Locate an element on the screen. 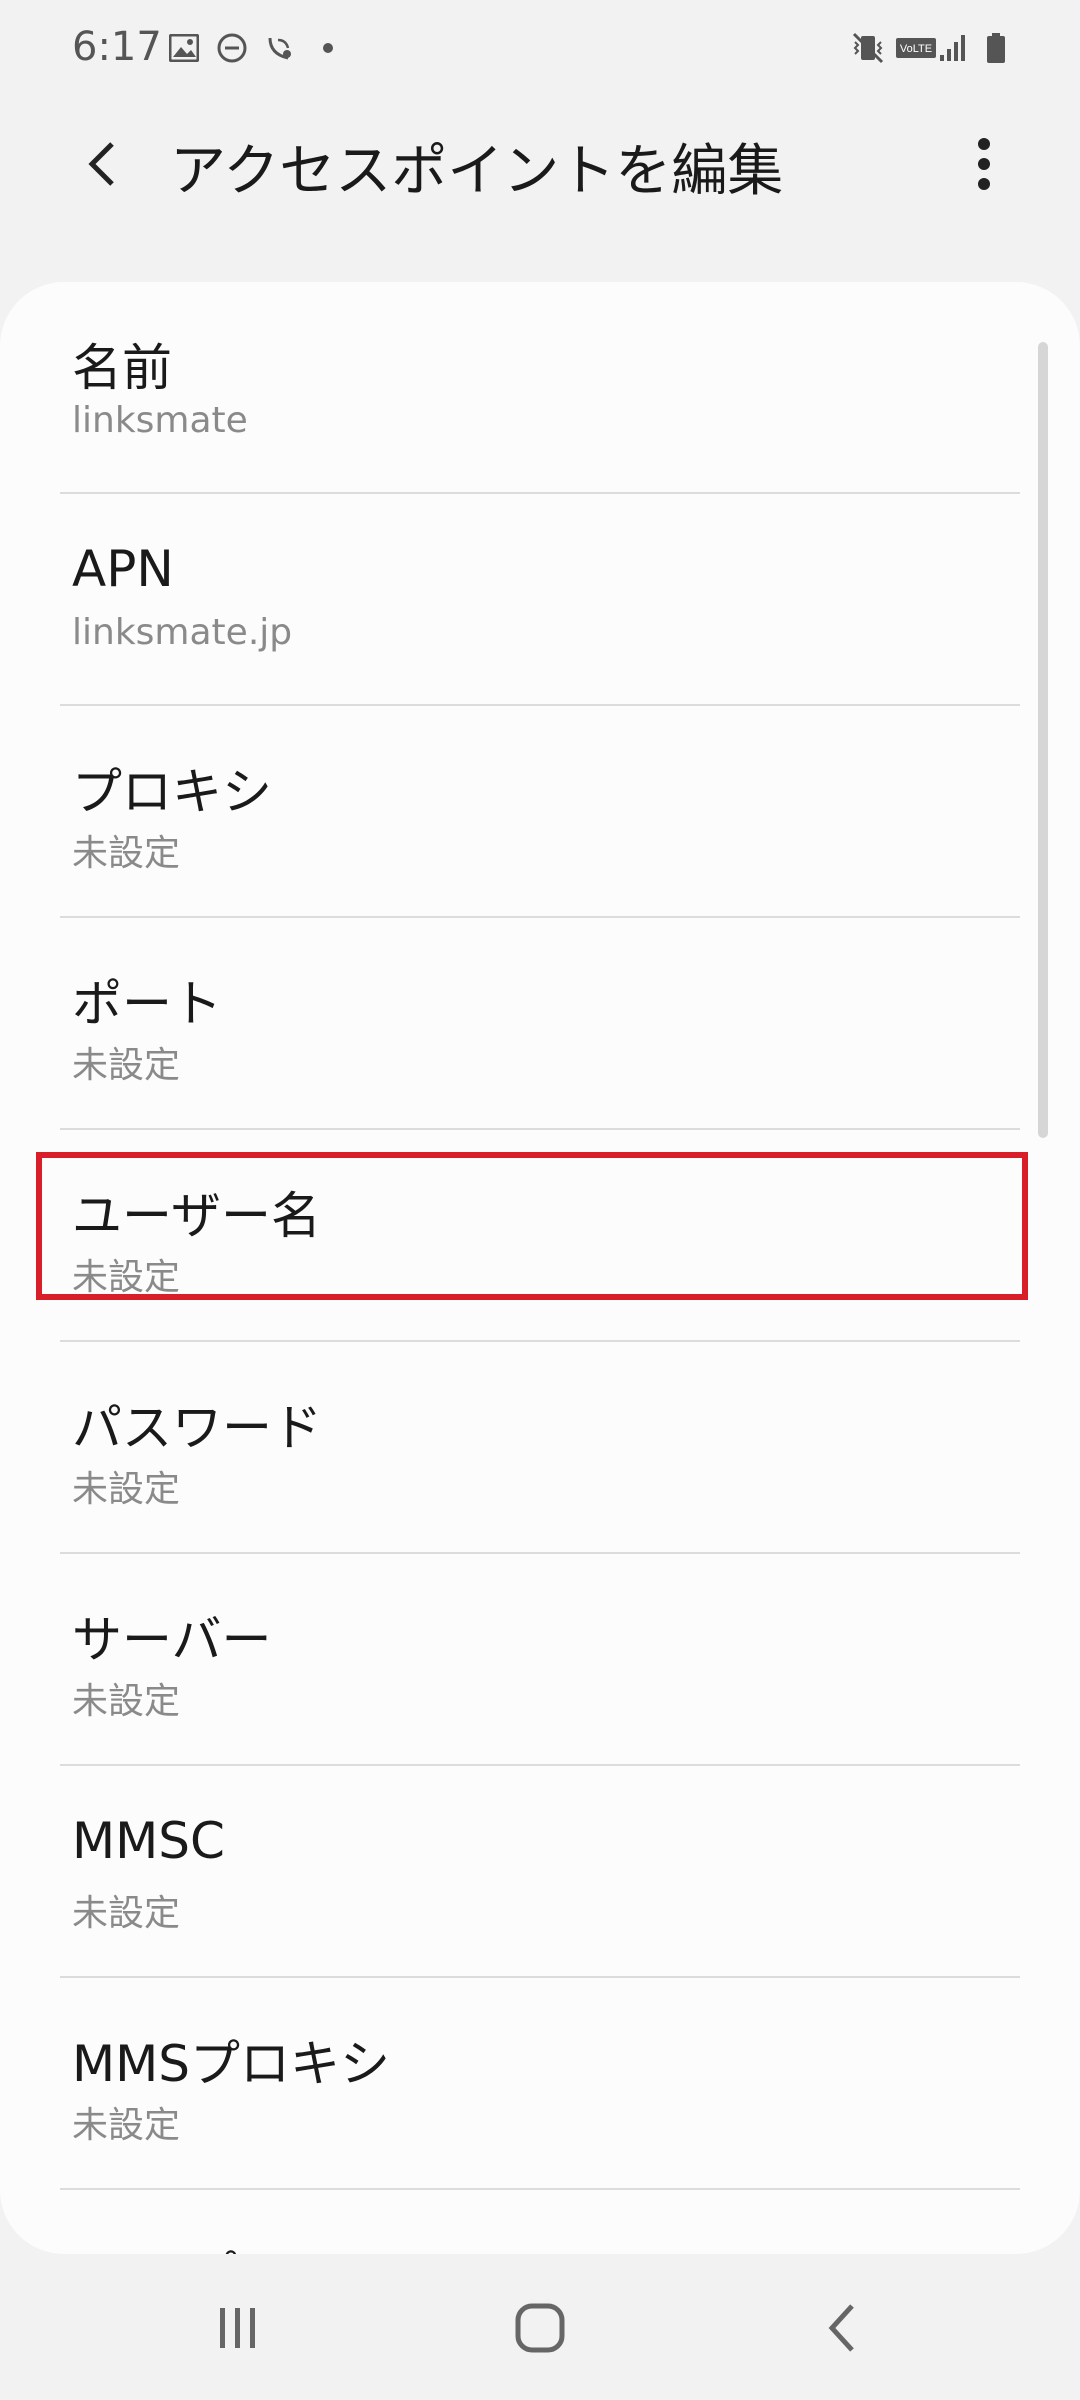 This screenshot has width=1080, height=2400. back-button is located at coordinates (102, 164).